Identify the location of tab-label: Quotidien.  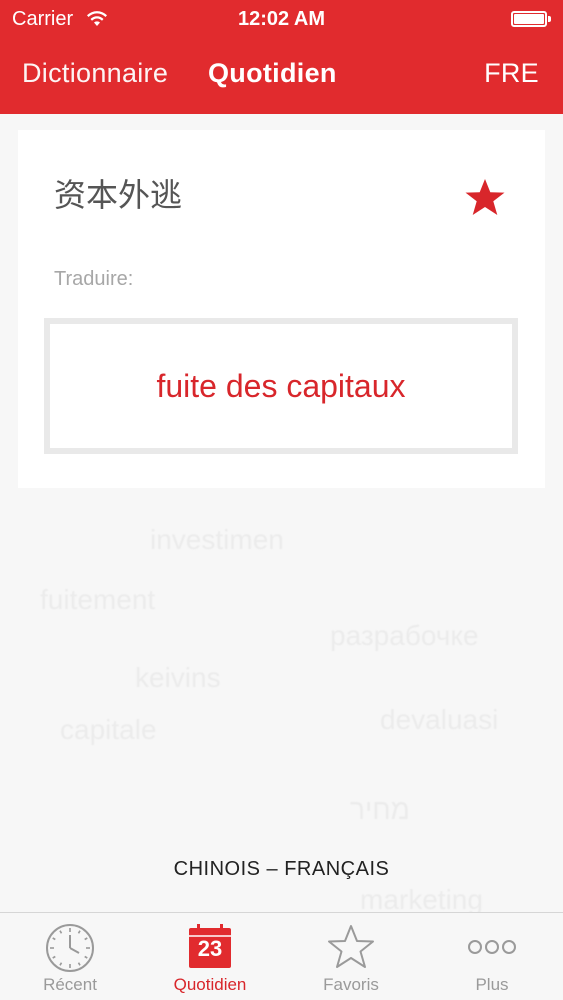
(210, 984).